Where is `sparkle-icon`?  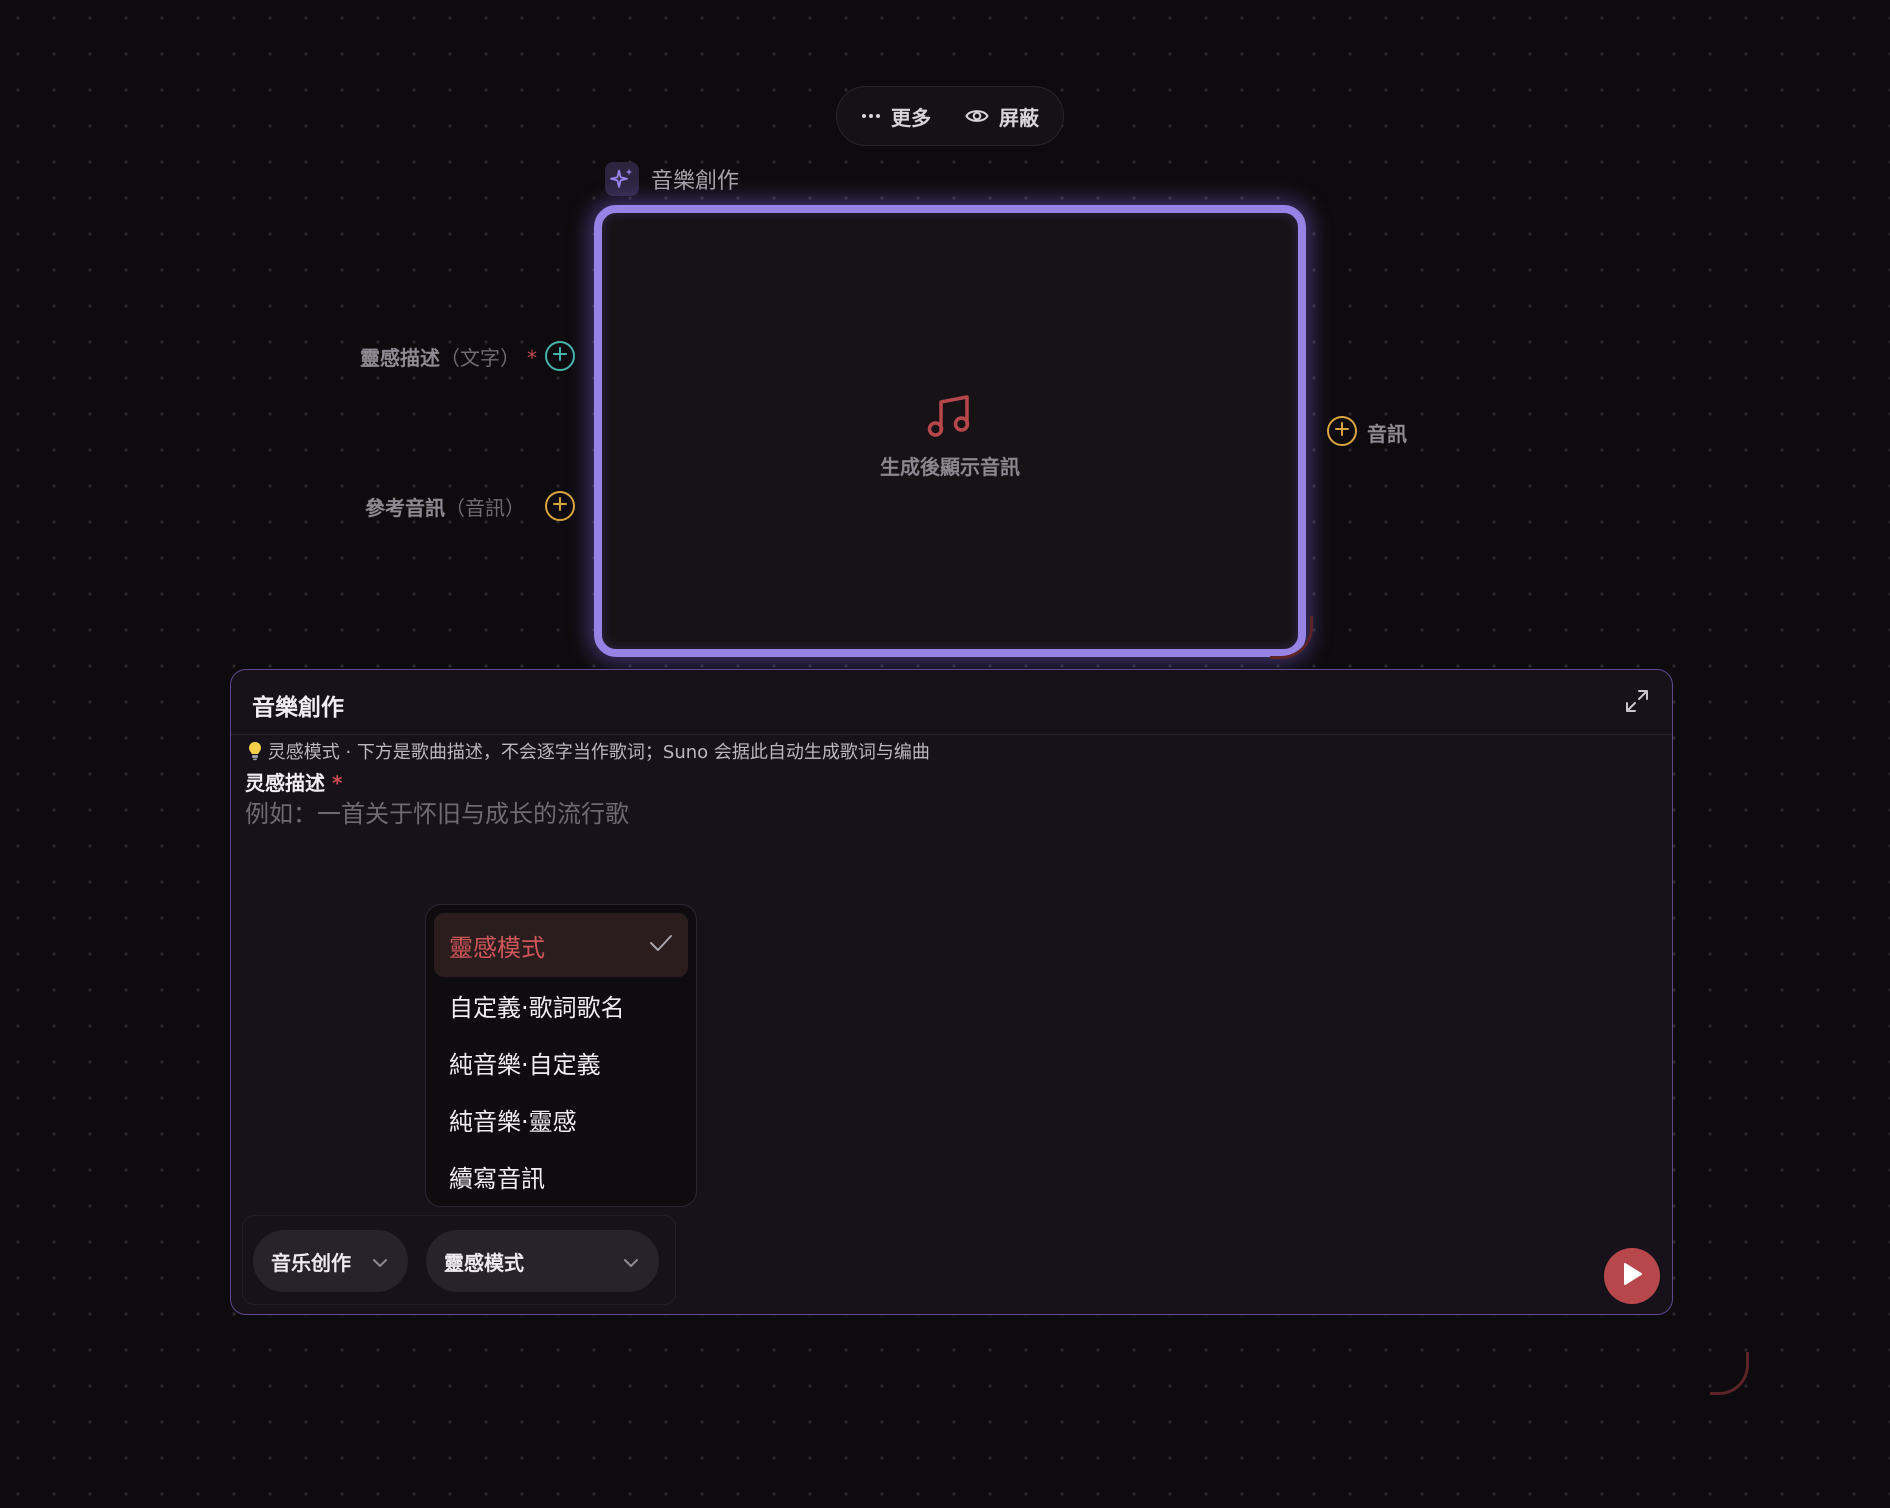 sparkle-icon is located at coordinates (622, 179).